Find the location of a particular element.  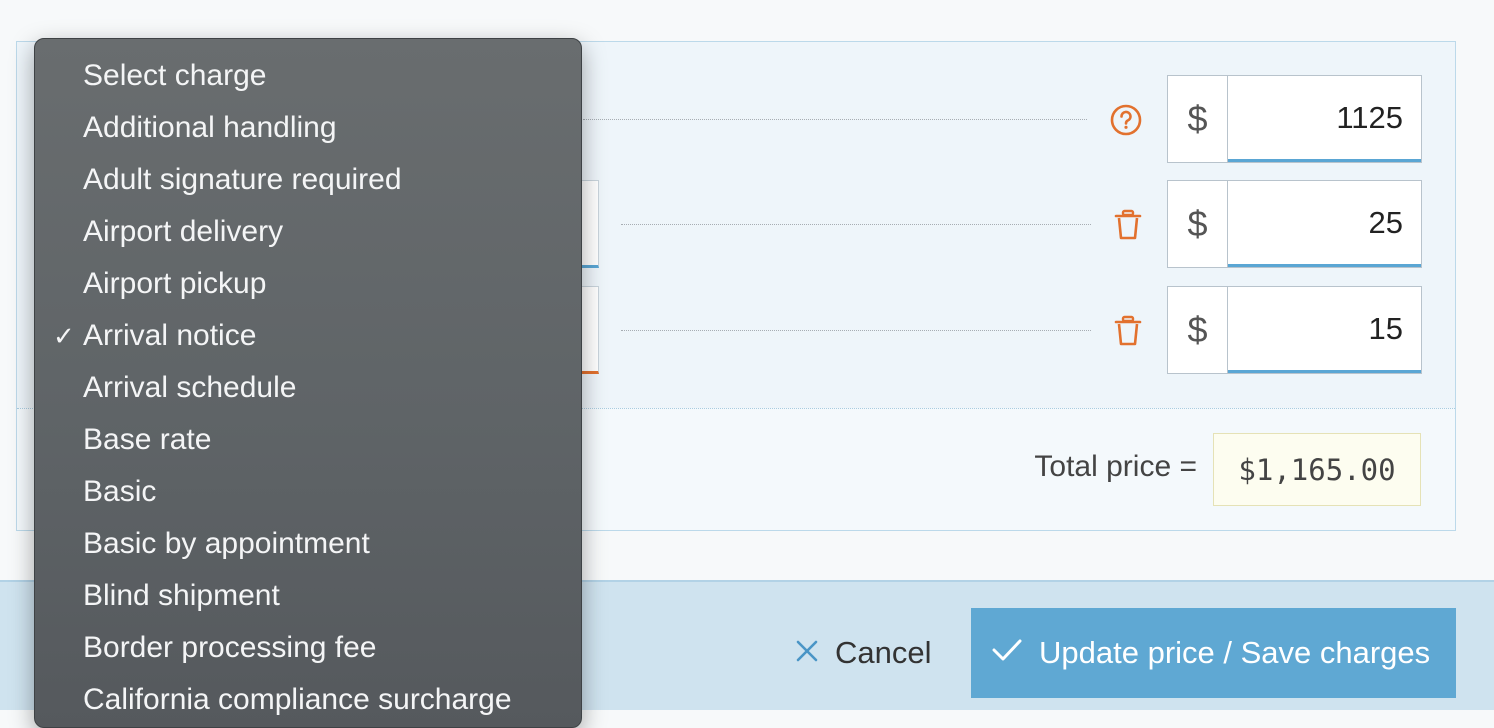

amount-input: 15 is located at coordinates (1324, 330).